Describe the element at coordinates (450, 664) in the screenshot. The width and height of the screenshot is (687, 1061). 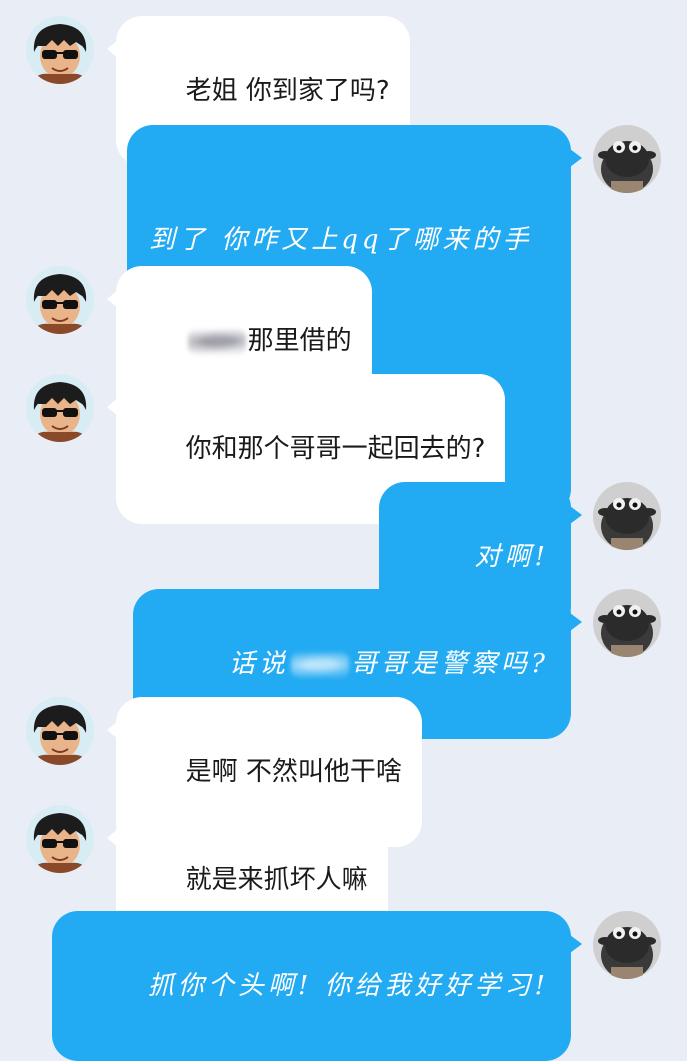
I see `message-text: 哥哥是警察吗?` at that location.